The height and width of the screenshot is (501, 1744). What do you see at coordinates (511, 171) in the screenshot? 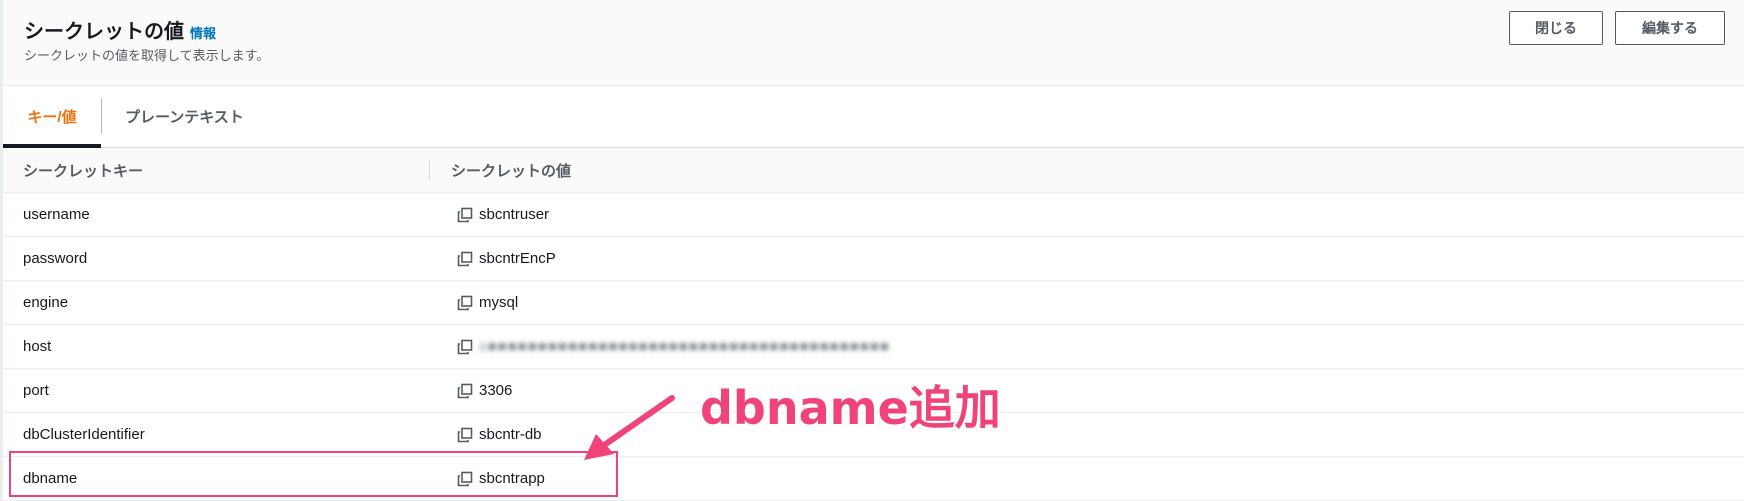
I see `column-header-value: シークレットの値` at bounding box center [511, 171].